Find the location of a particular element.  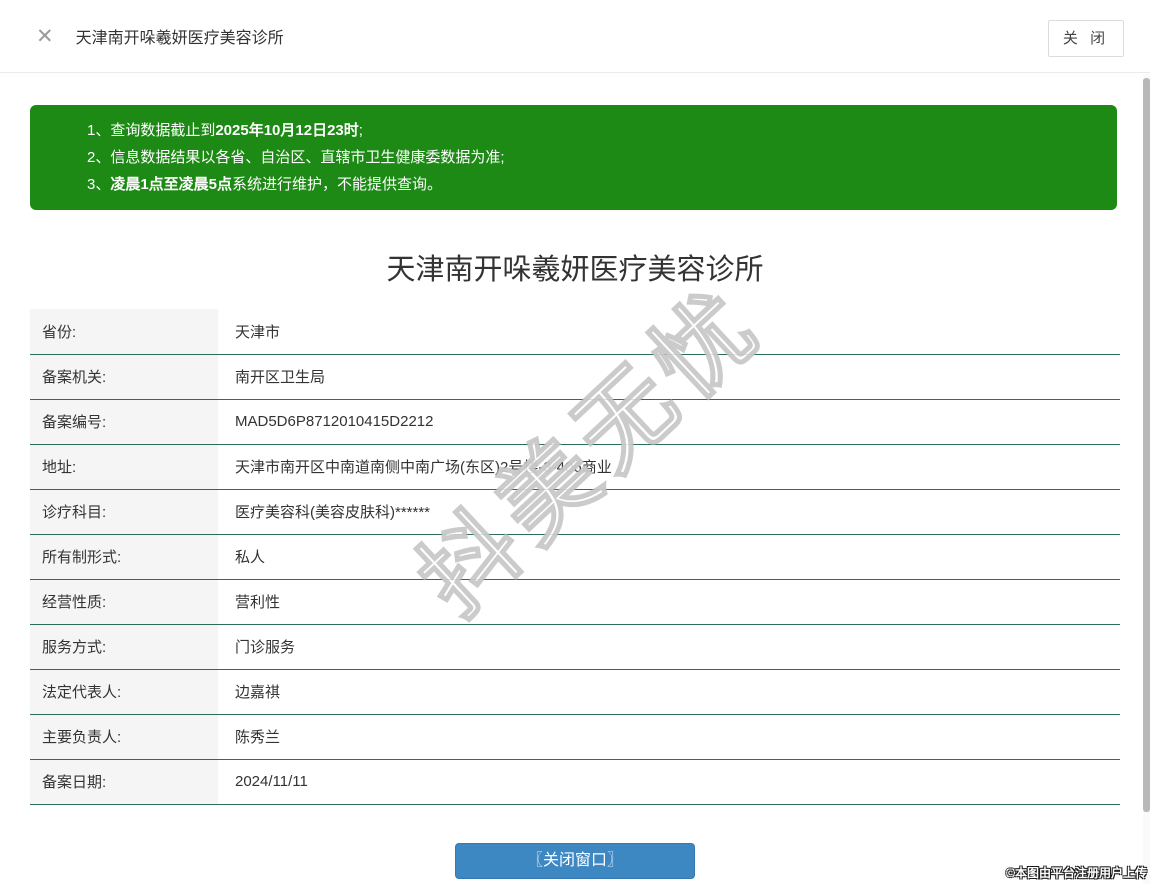

notice-line-1-bold: 2025年10月12日23时 is located at coordinates (287, 130).